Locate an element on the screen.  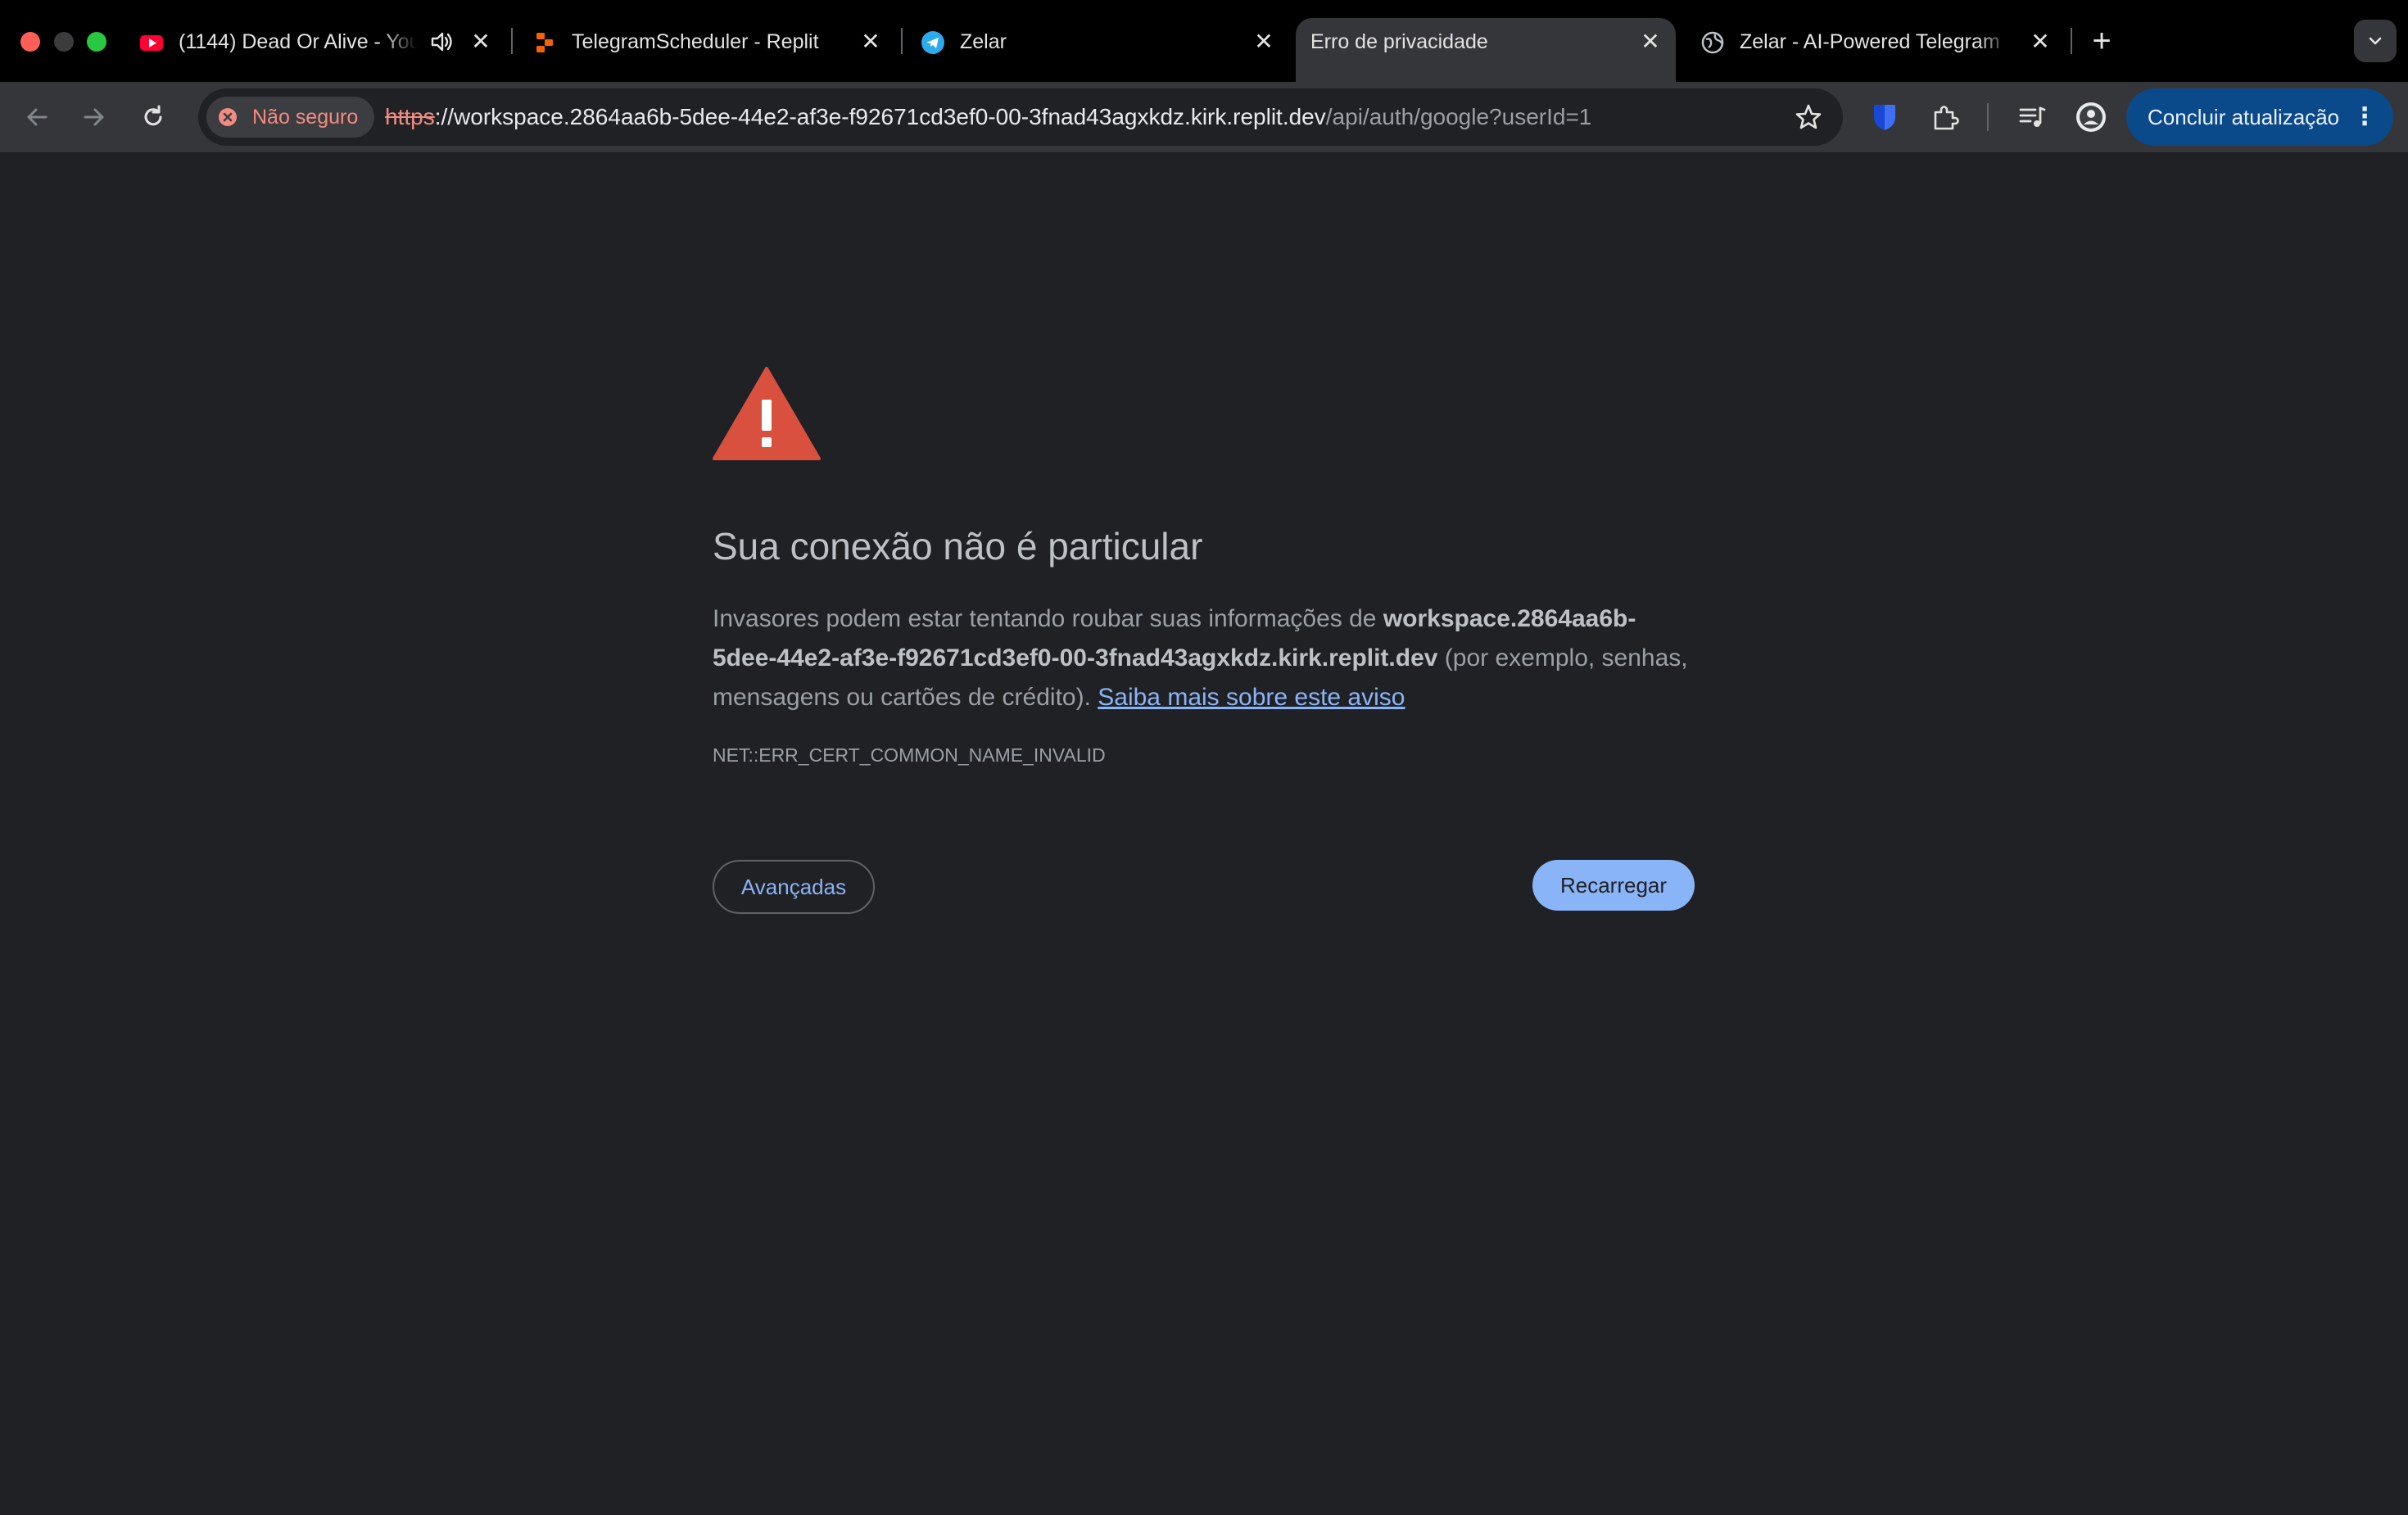
speaker-icon is located at coordinates (441, 41).